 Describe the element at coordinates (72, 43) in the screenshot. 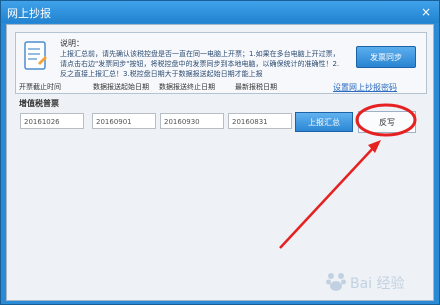

I see `note-title: 说明：` at that location.